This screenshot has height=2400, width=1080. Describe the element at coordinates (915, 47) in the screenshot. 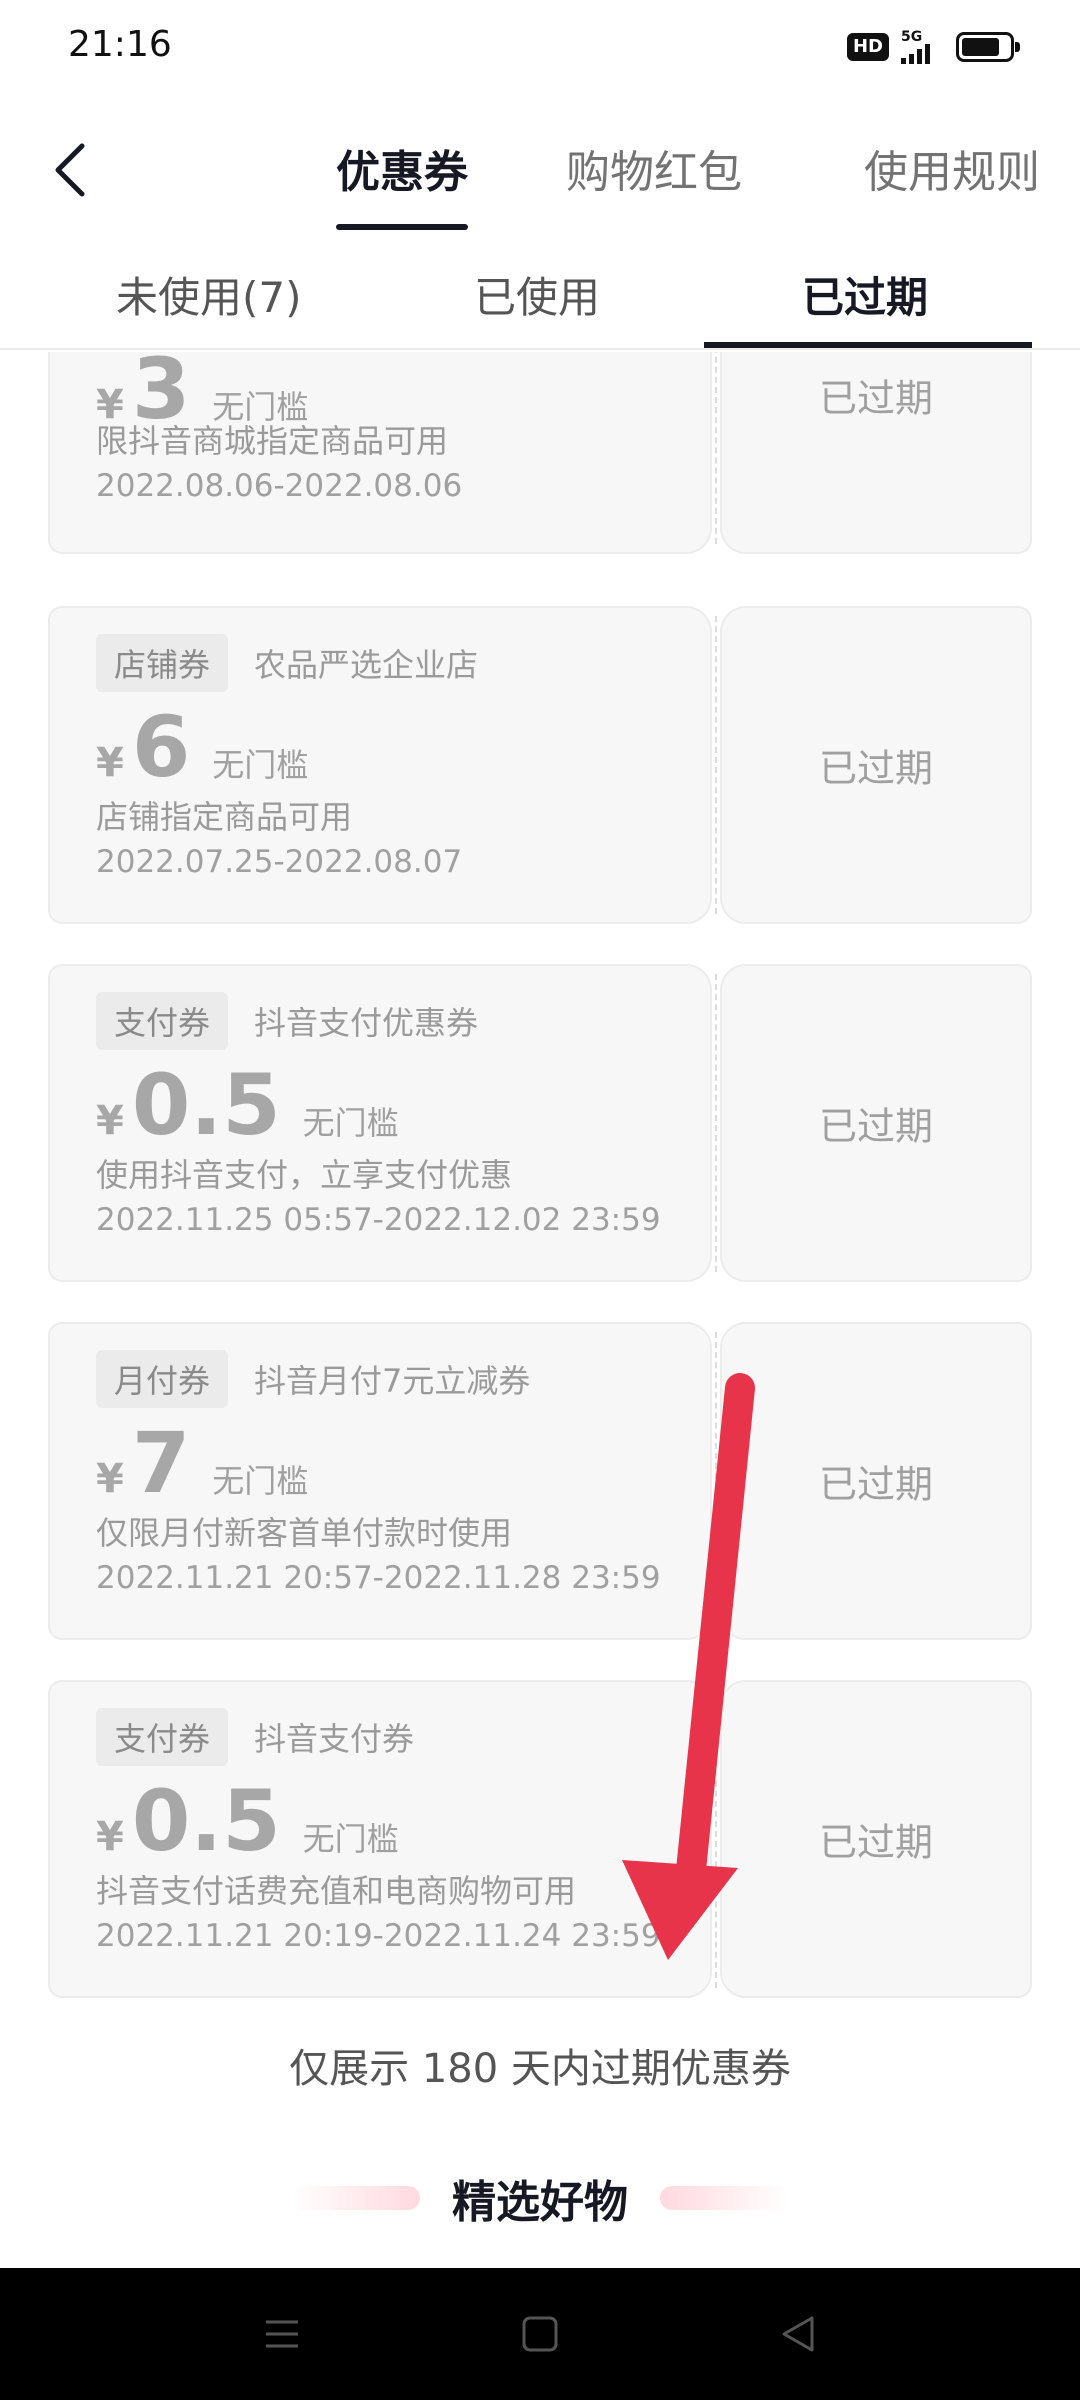

I see `signal-icon: 5G` at that location.